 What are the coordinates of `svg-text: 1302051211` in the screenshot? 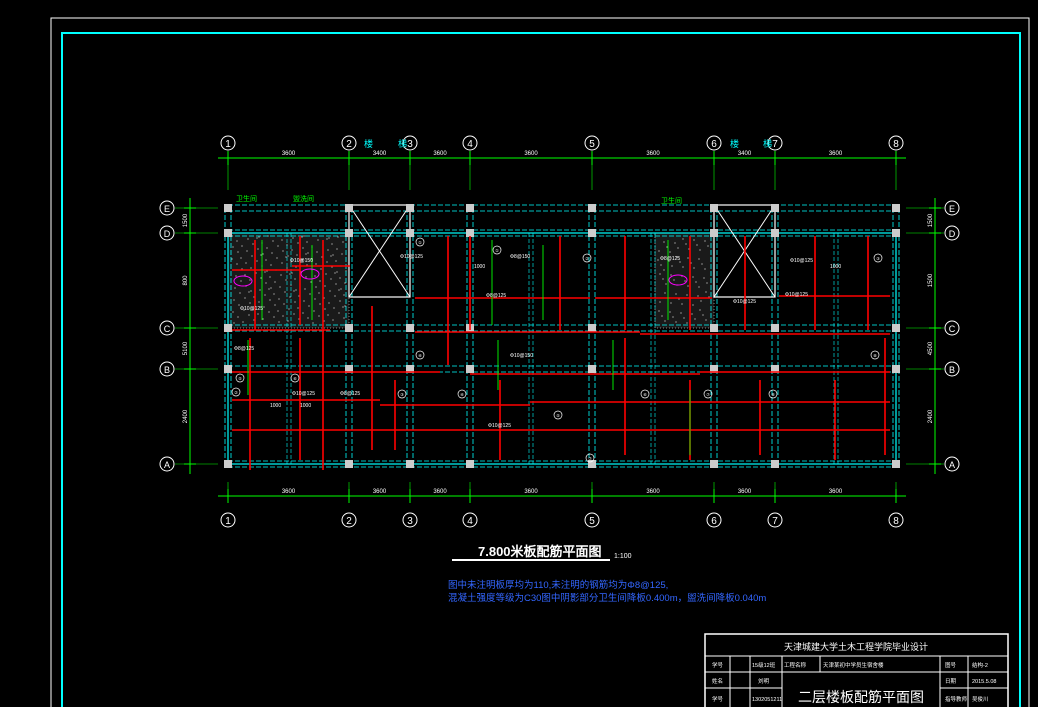 It's located at (767, 700).